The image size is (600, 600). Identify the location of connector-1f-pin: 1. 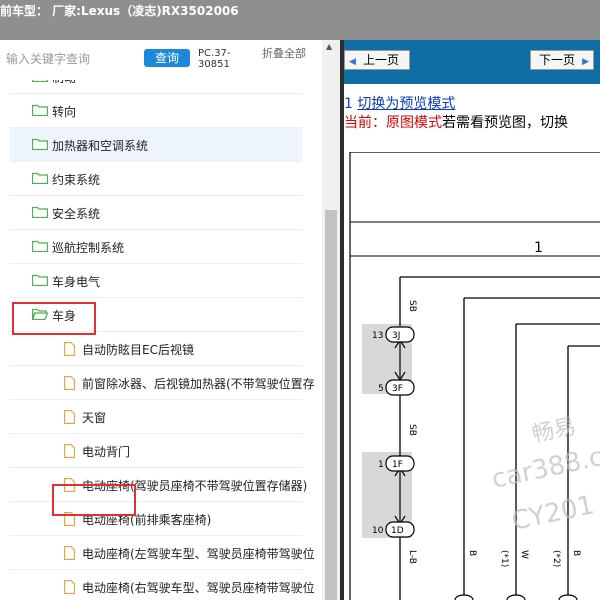
(381, 465).